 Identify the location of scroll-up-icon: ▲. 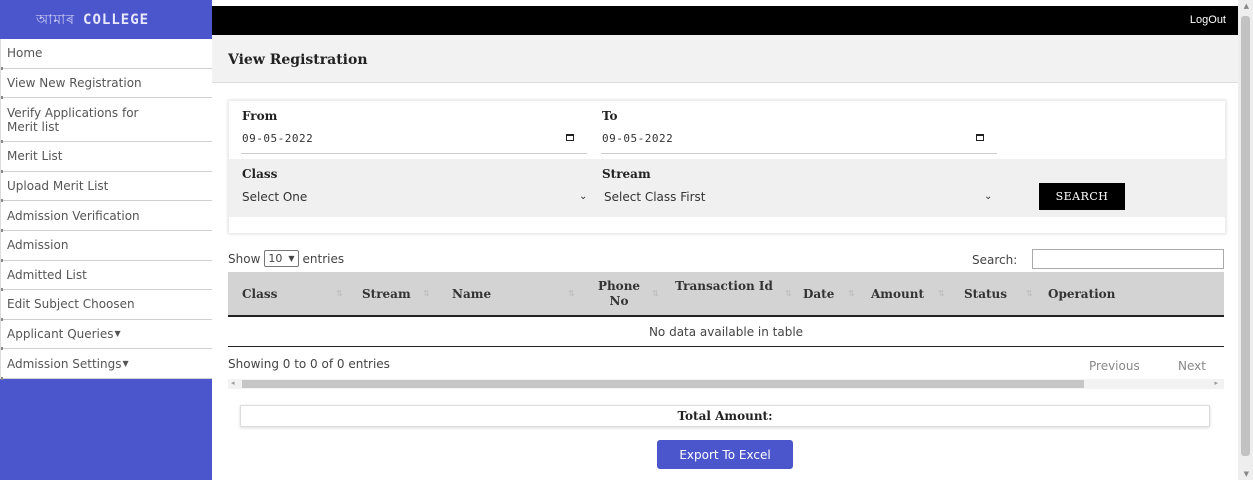
(1246, 6).